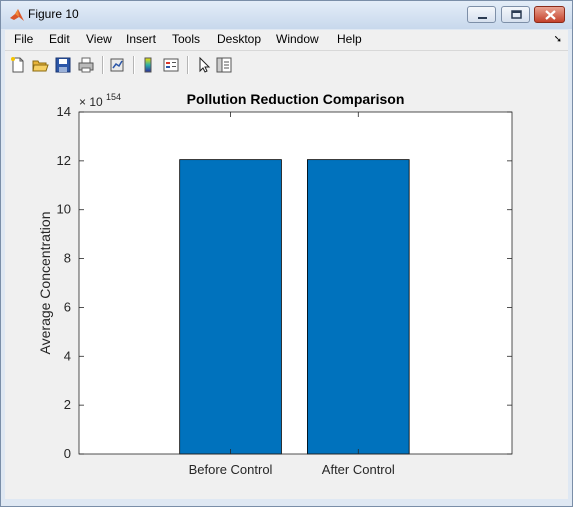  I want to click on x-tick-label: Before Control, so click(231, 469).